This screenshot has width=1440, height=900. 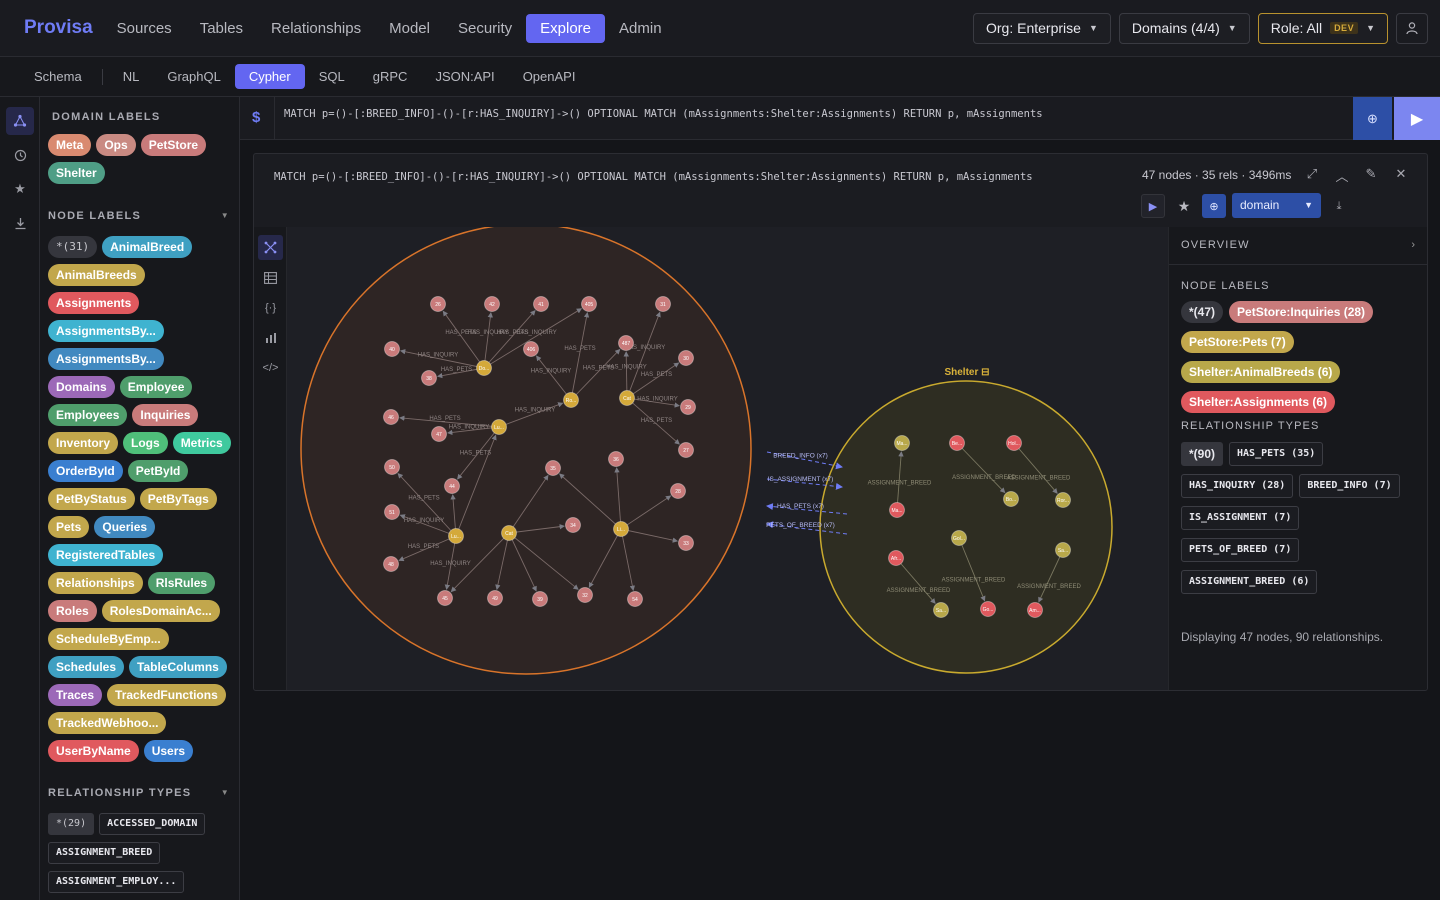 What do you see at coordinates (549, 76) in the screenshot?
I see `tab-openapi: OpenAPI` at bounding box center [549, 76].